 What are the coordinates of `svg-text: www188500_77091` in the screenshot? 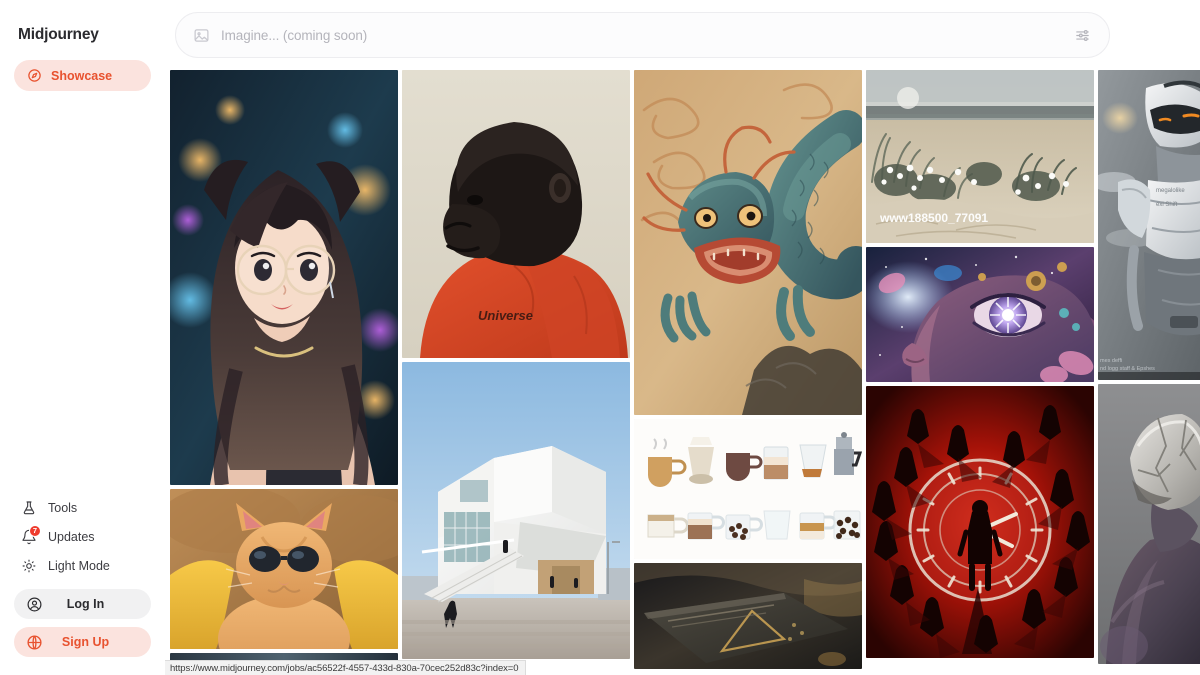 It's located at (933, 218).